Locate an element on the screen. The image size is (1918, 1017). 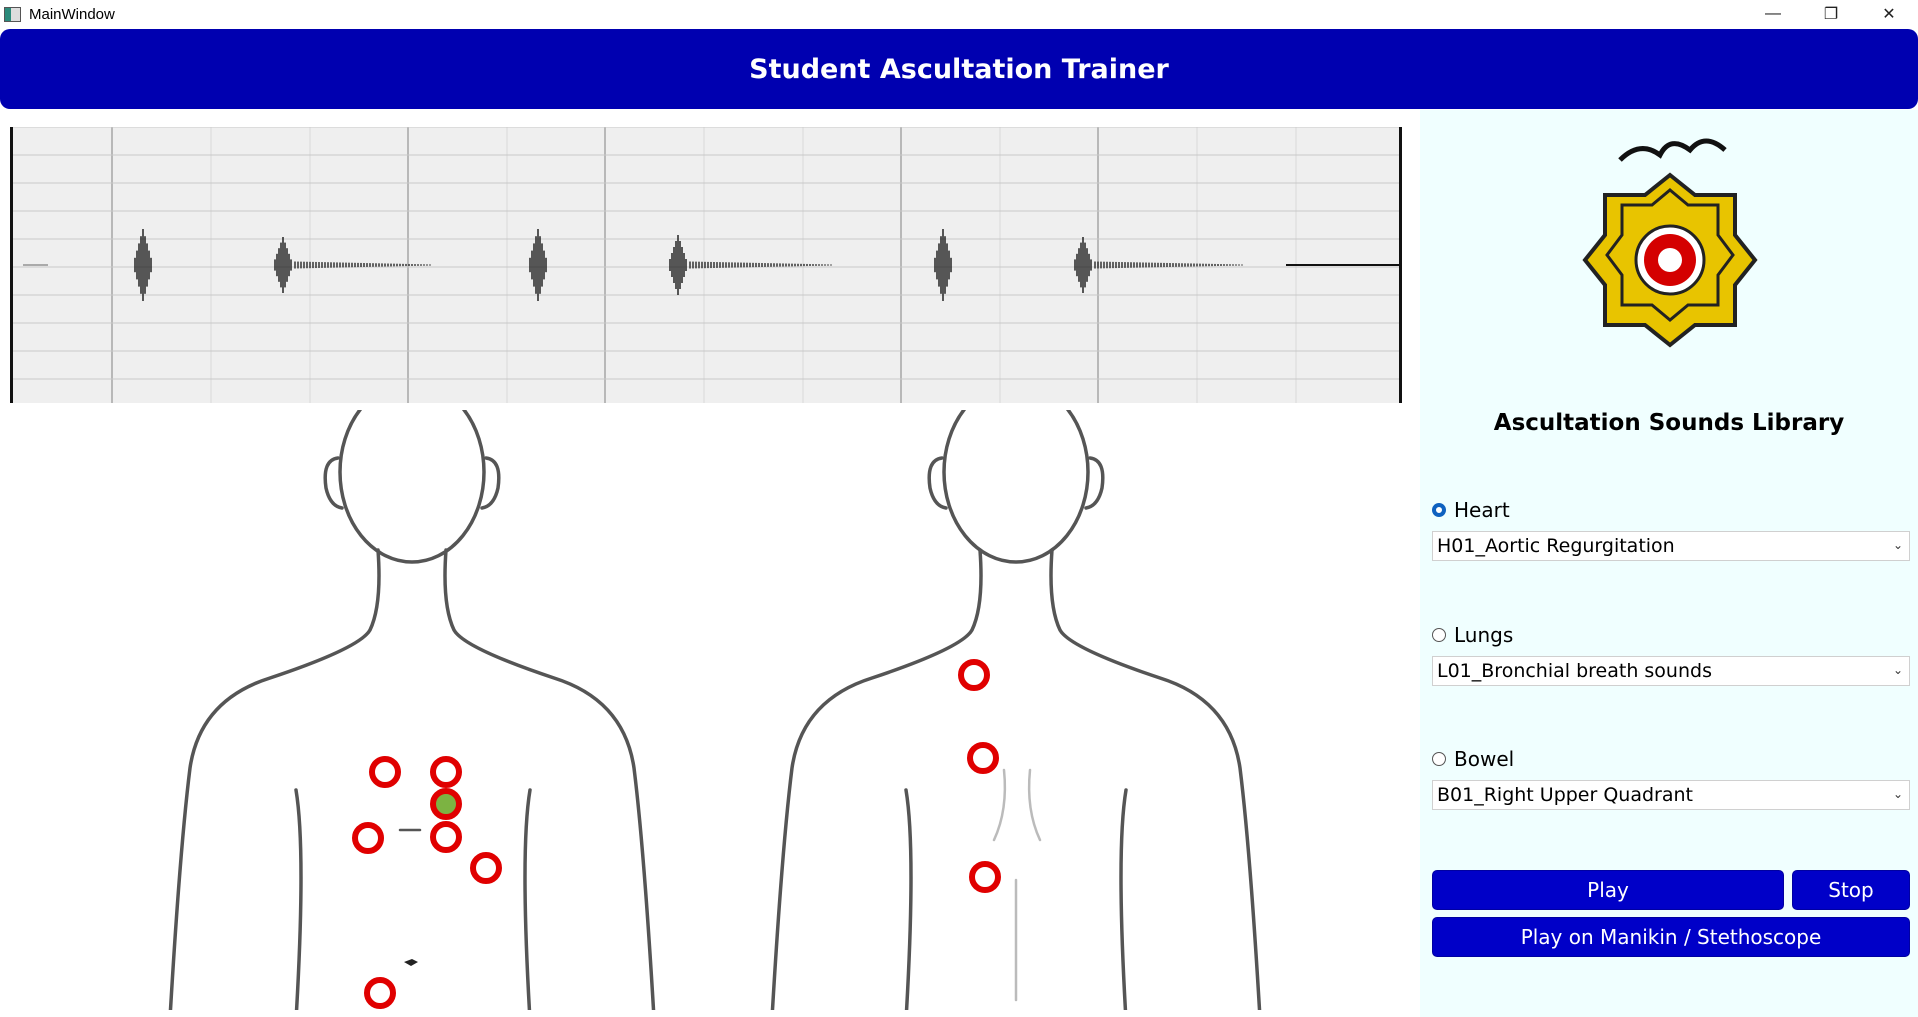
maximize-button: ❐ is located at coordinates (1831, 14).